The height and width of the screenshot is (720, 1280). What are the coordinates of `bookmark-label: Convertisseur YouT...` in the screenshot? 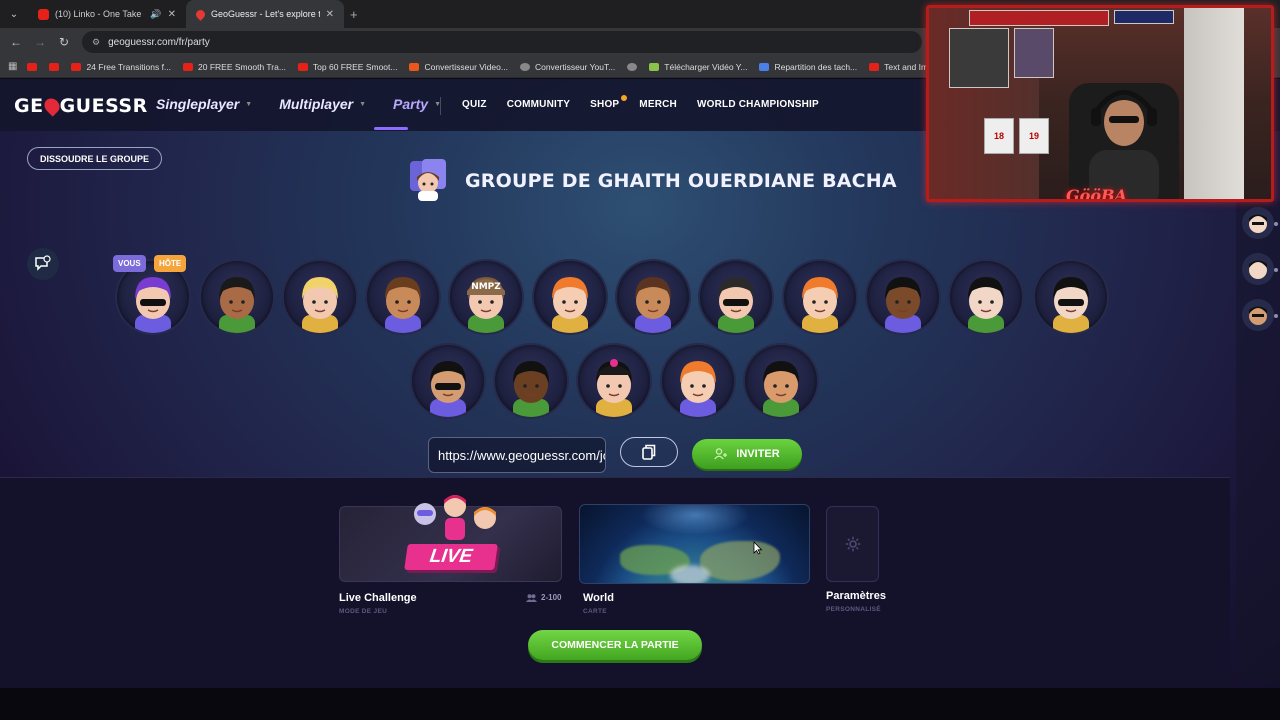 It's located at (575, 66).